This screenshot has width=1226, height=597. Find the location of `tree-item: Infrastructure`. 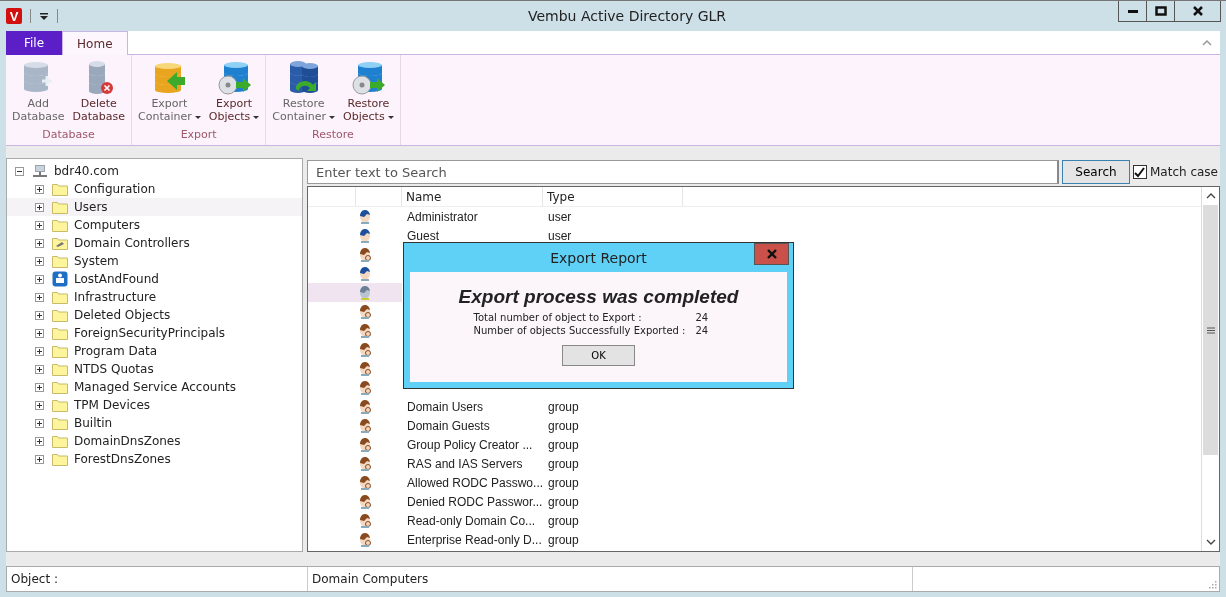

tree-item: Infrastructure is located at coordinates (115, 297).